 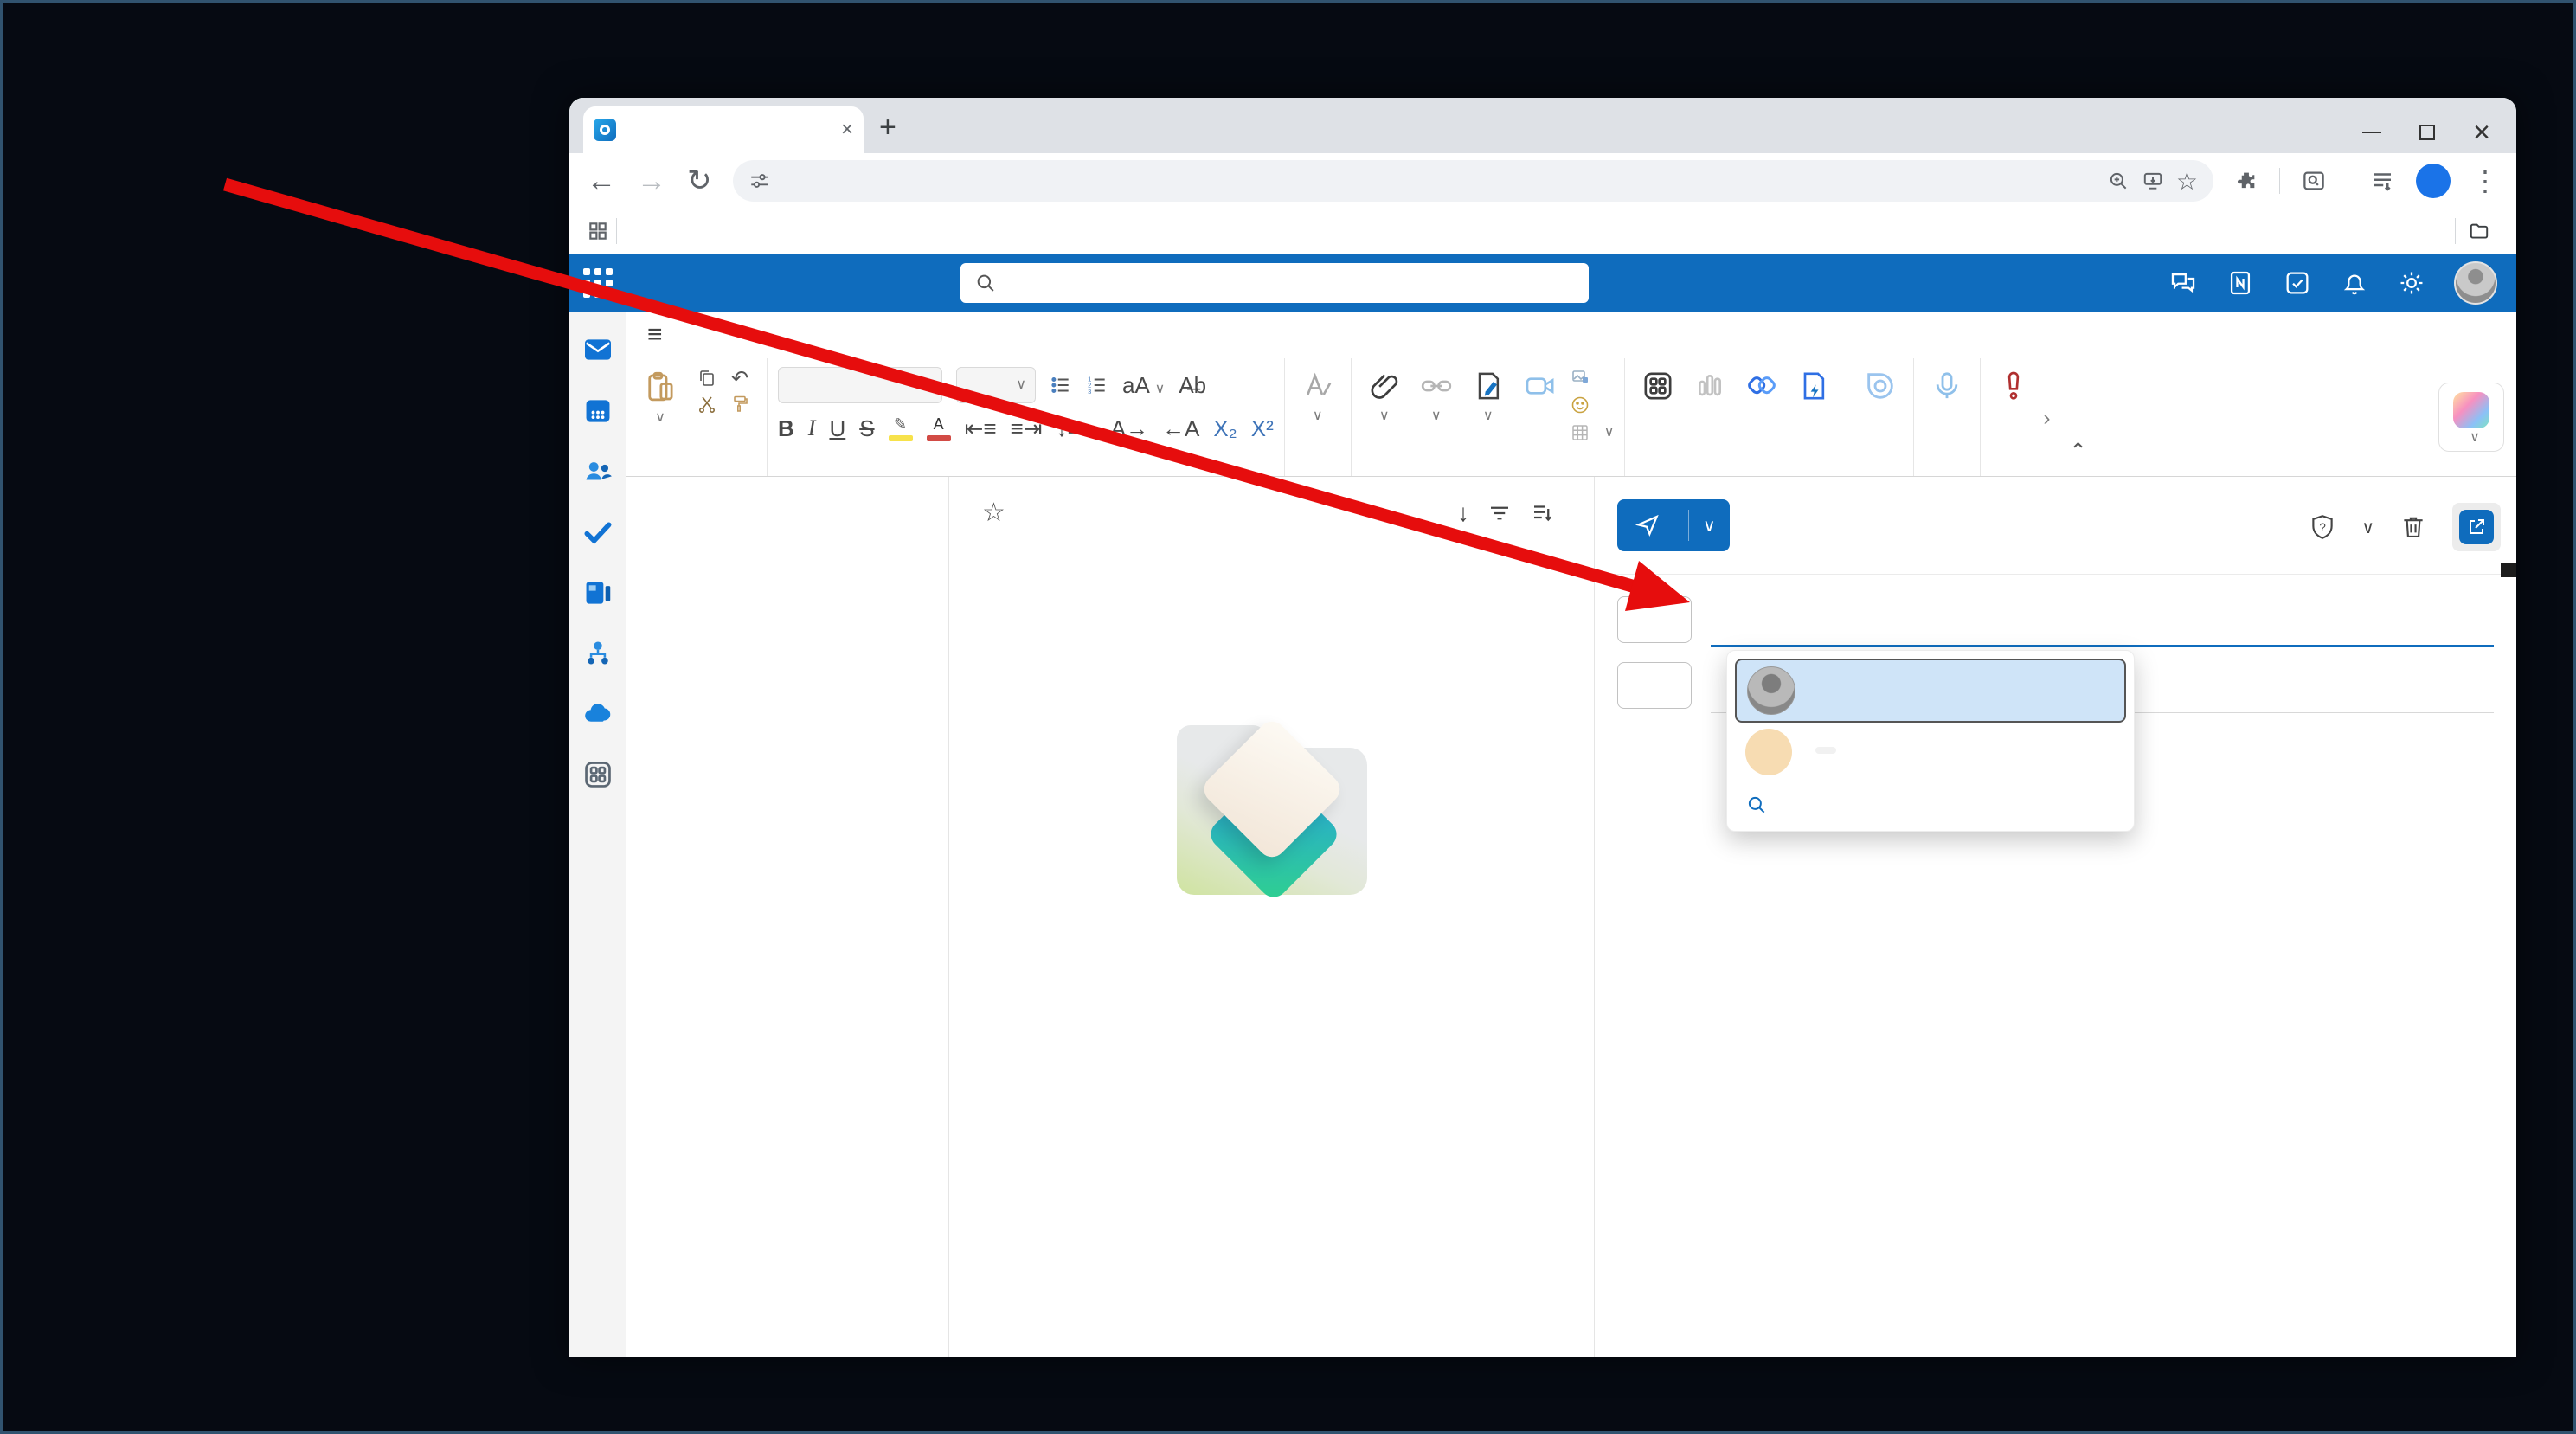 What do you see at coordinates (598, 411) in the screenshot?
I see `calendar-app-icon` at bounding box center [598, 411].